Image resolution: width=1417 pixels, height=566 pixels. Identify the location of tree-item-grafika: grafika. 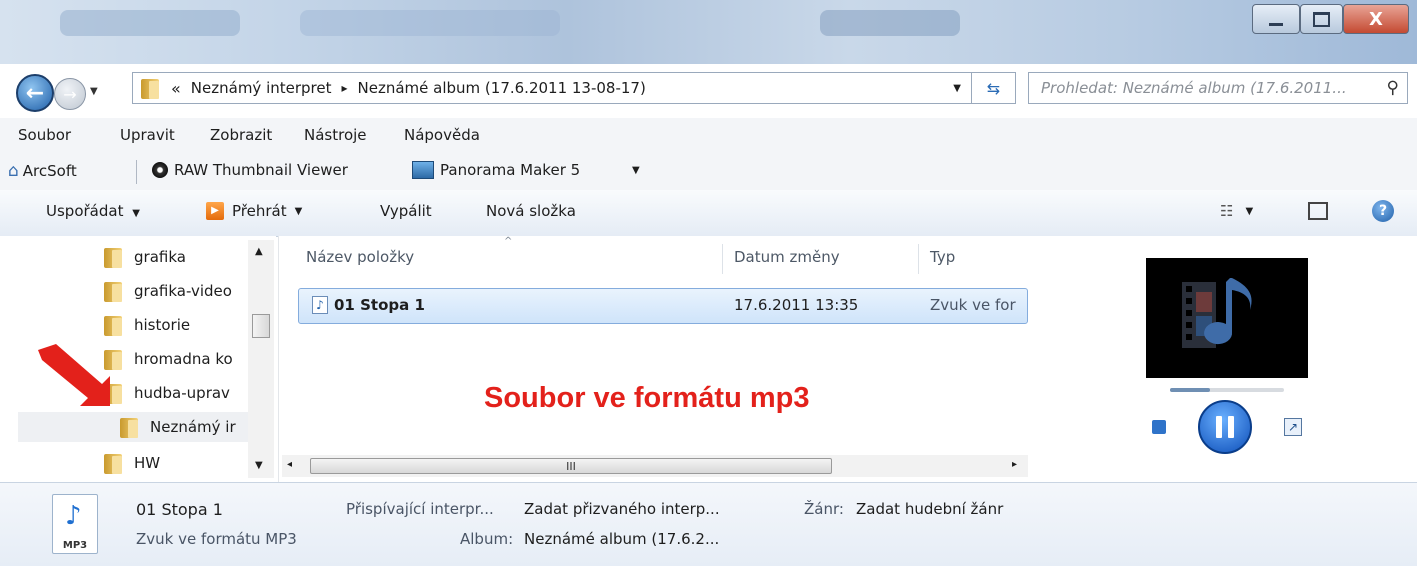
(145, 257).